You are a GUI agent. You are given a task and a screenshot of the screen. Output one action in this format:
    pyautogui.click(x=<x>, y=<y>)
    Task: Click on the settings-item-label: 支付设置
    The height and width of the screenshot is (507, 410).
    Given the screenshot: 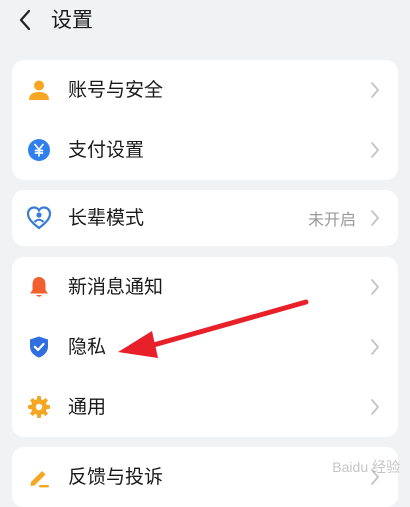 What is the action you would take?
    pyautogui.click(x=106, y=150)
    